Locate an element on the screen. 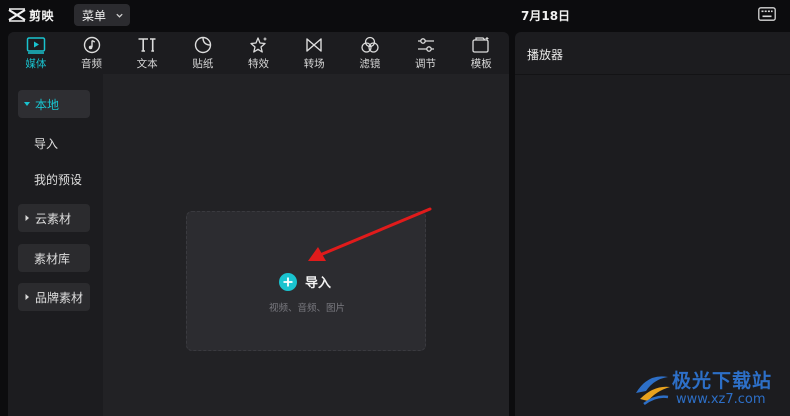 Image resolution: width=790 pixels, height=416 pixels. tab-adjust-label: 调节 is located at coordinates (426, 64).